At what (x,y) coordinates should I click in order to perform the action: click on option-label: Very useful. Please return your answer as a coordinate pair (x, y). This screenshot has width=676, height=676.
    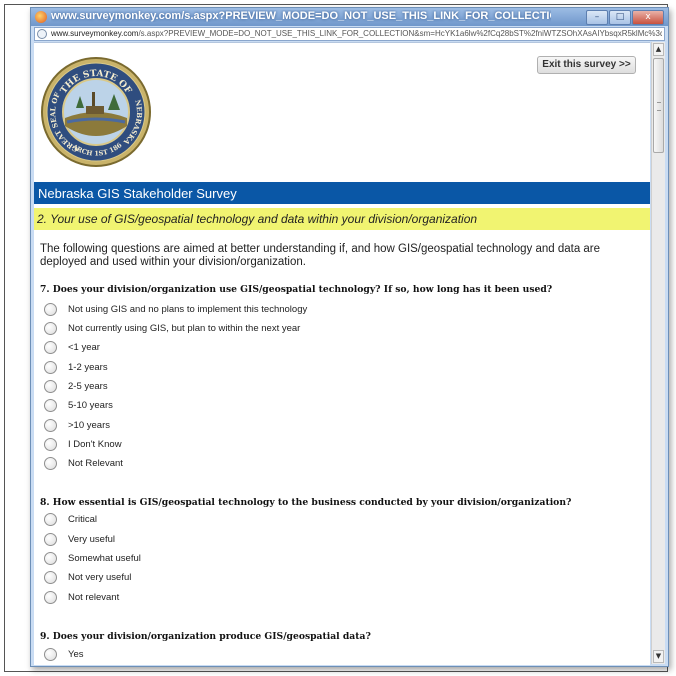
    Looking at the image, I should click on (91, 539).